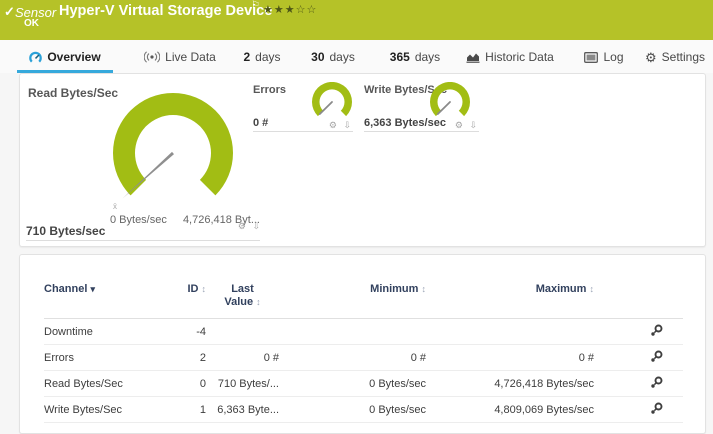  I want to click on maximum-cell: 4,726,418 Bytes/sec, so click(544, 383).